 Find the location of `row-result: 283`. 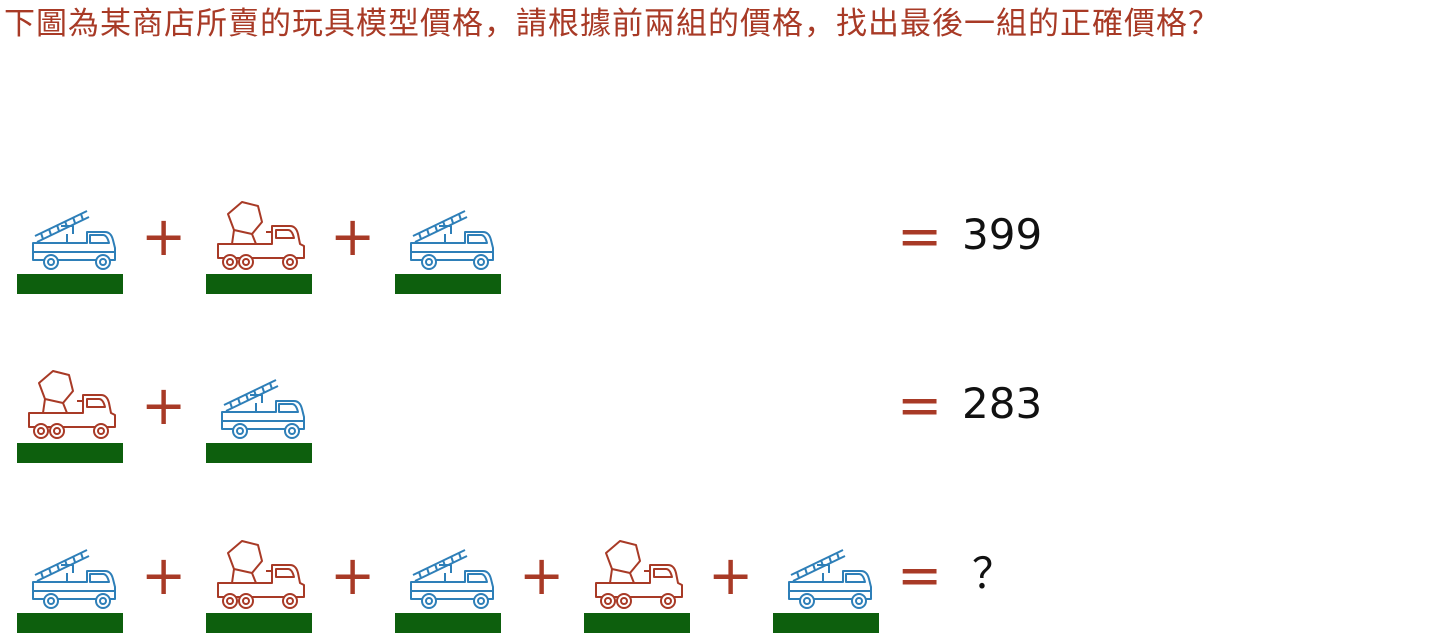

row-result: 283 is located at coordinates (1002, 403).